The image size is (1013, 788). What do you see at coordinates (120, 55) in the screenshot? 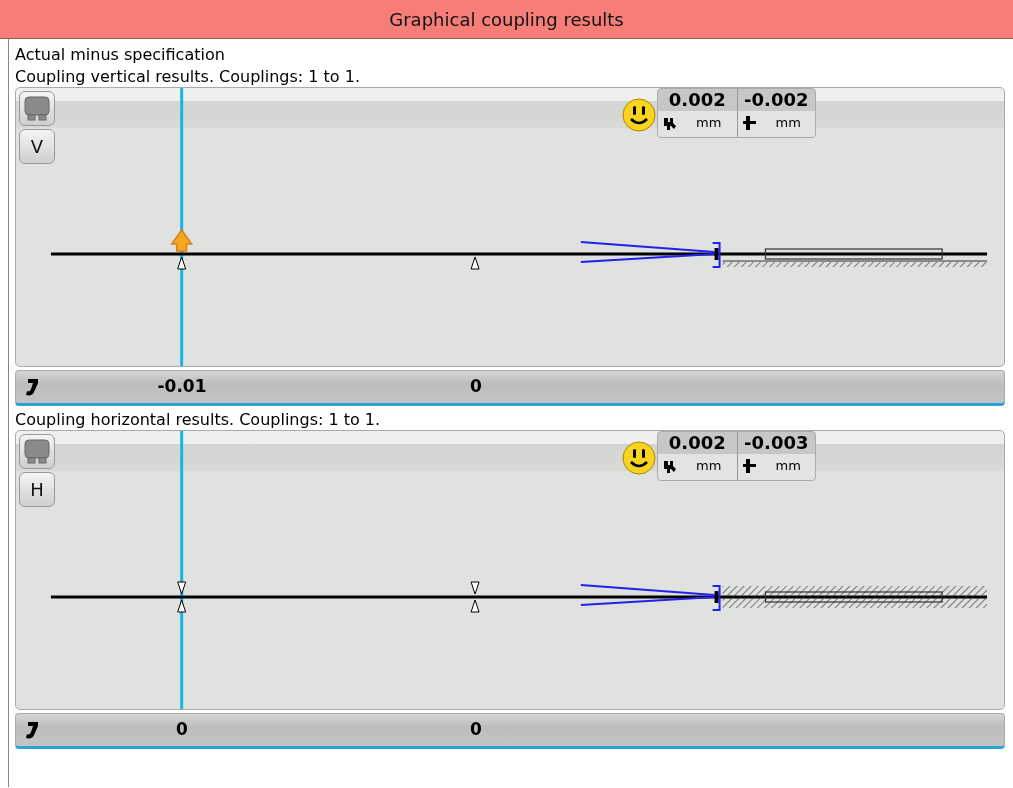
I see `subtitle: Actual minus specification` at bounding box center [120, 55].